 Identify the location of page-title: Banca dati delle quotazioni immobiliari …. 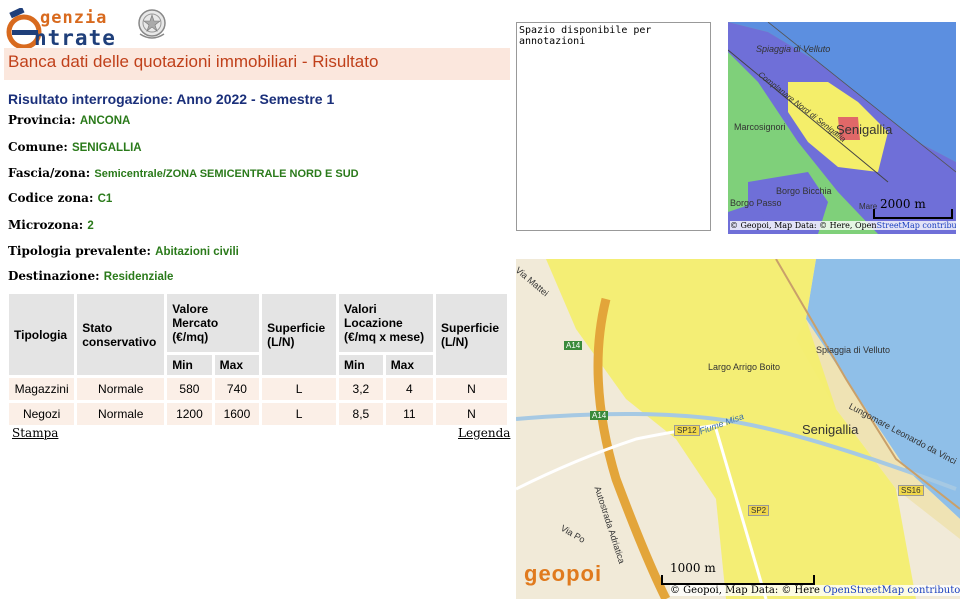
(257, 64).